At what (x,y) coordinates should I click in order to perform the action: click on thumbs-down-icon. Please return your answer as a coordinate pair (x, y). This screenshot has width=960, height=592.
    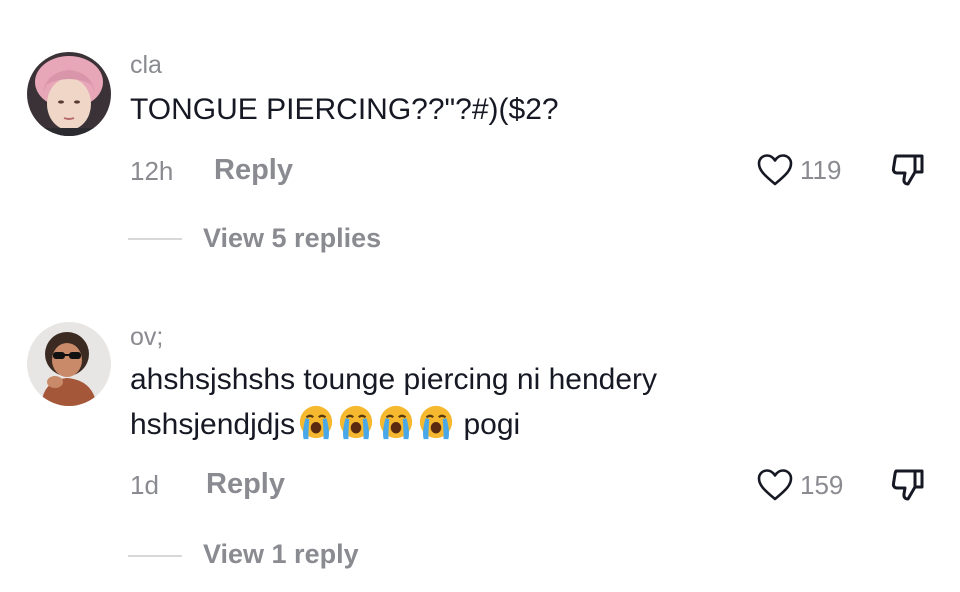
    Looking at the image, I should click on (907, 485).